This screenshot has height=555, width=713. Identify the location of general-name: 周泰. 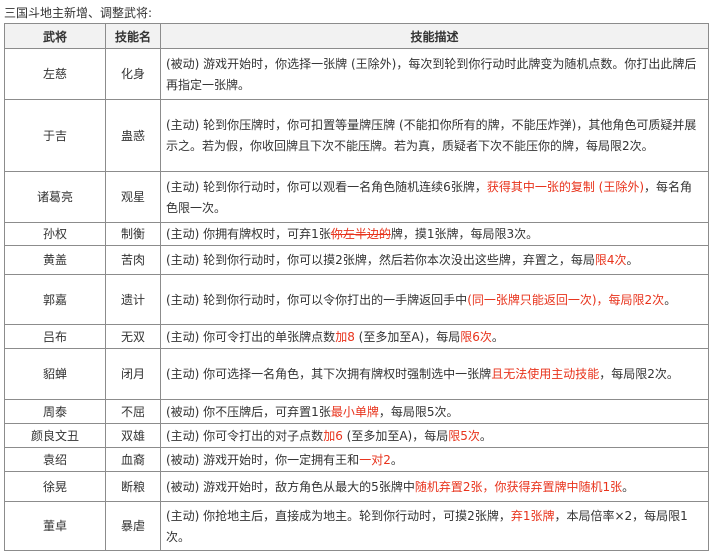
(55, 411).